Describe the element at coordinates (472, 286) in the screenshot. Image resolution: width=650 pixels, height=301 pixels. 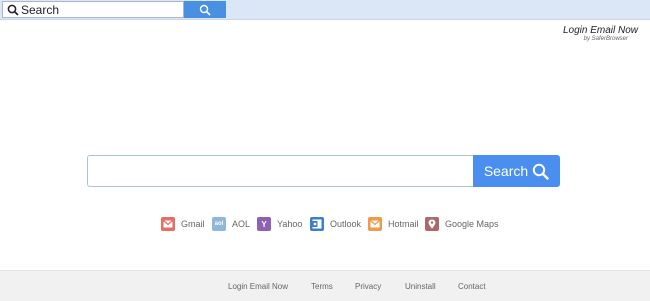
I see `footer-link-contact: Contact` at that location.